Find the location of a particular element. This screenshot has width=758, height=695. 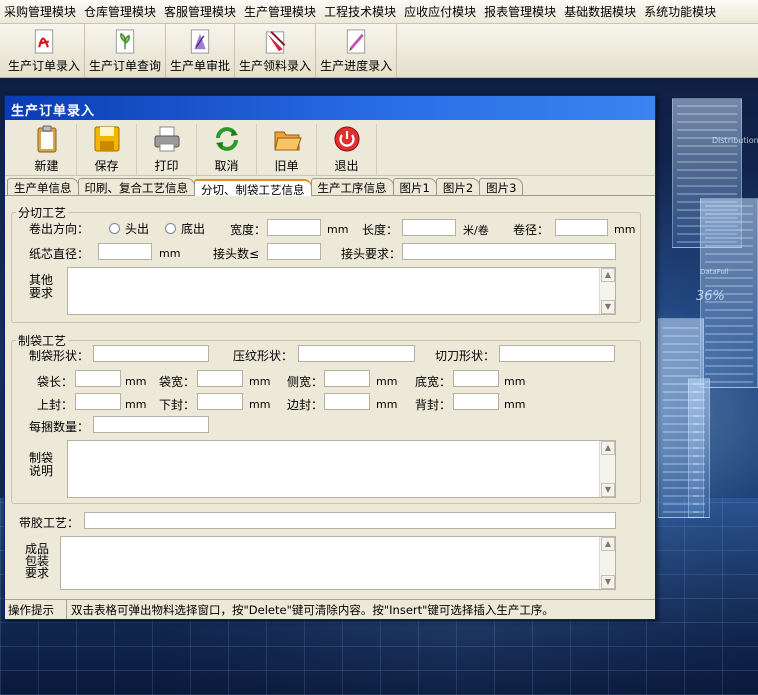

menu-customer-service: 客服管理模块 is located at coordinates (200, 11).